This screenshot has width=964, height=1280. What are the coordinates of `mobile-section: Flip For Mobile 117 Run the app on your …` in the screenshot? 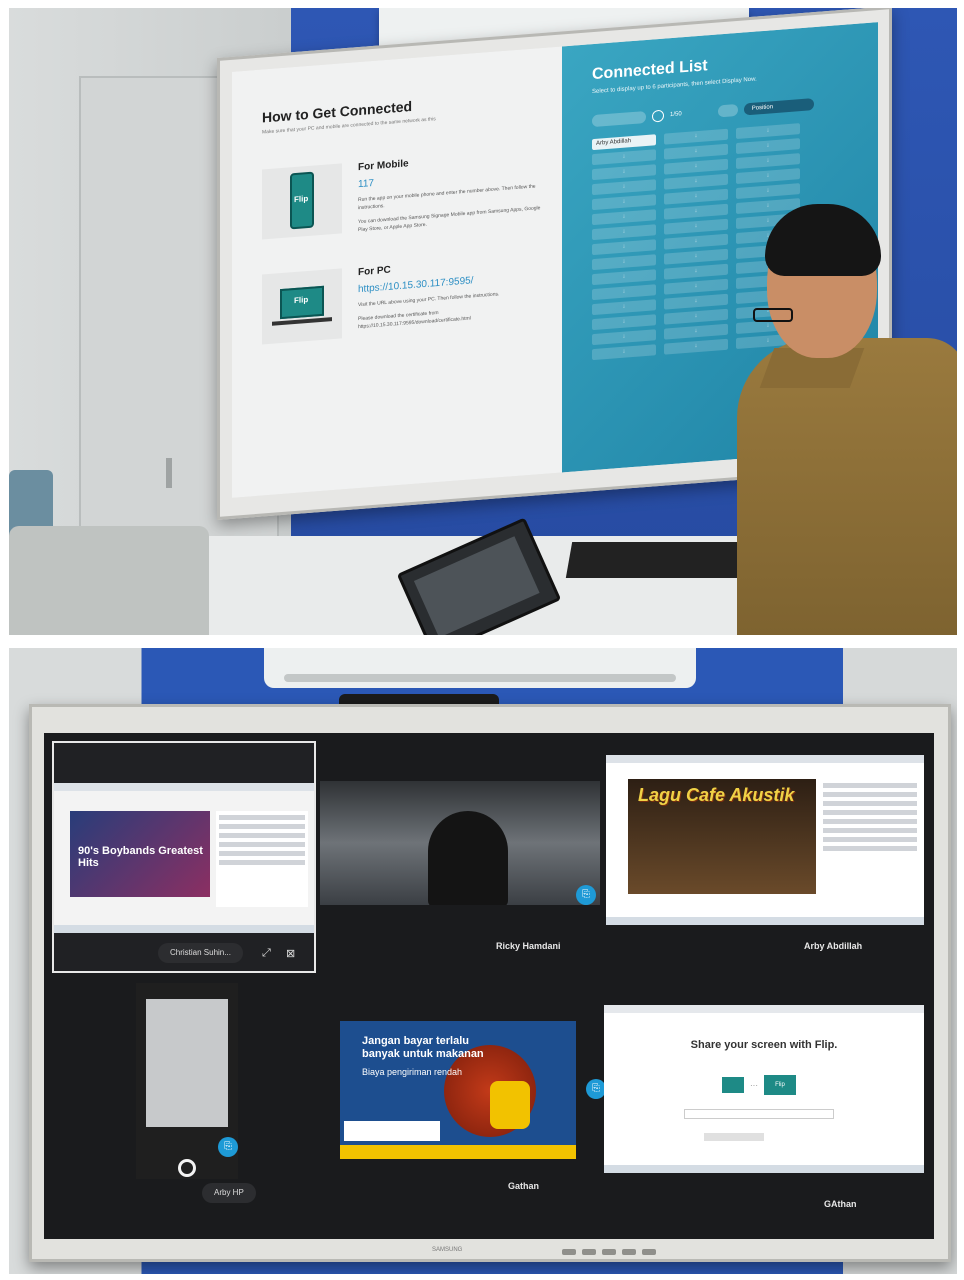 It's located at (407, 193).